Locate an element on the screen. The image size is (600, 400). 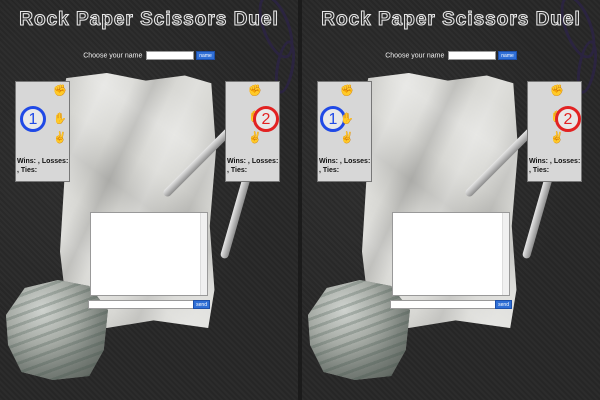
player-1-card: 1 ✊ ✋ ✌ Wins: , Losses: , Ties: is located at coordinates (42, 131).